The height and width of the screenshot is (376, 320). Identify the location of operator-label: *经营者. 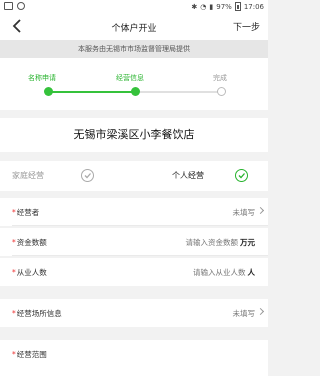
(25, 212).